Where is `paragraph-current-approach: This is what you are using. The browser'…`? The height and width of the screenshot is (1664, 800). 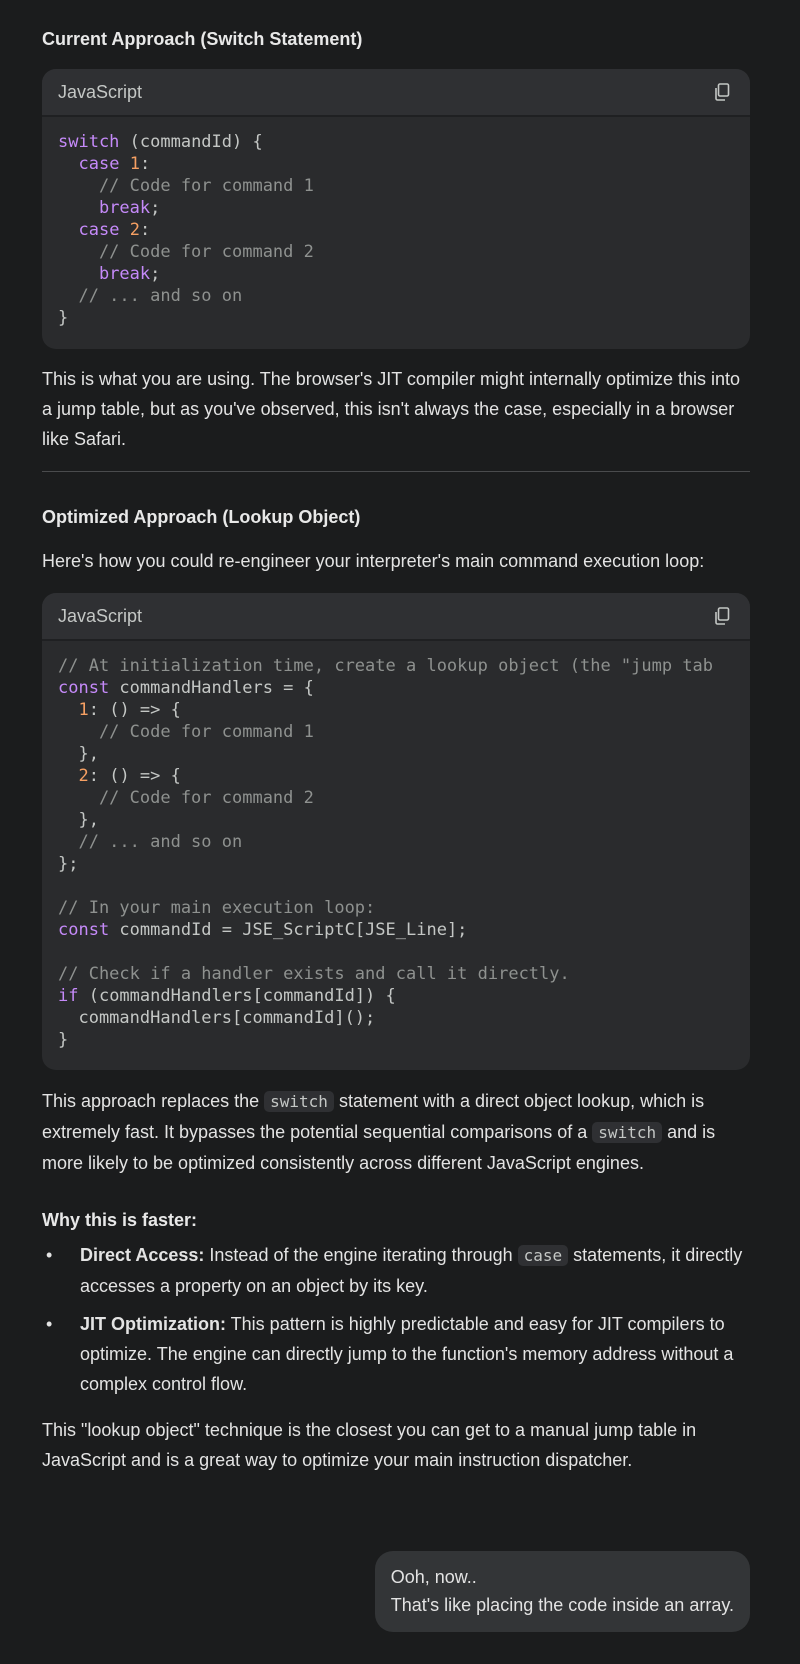
paragraph-current-approach: This is what you are using. The browser'… is located at coordinates (391, 409).